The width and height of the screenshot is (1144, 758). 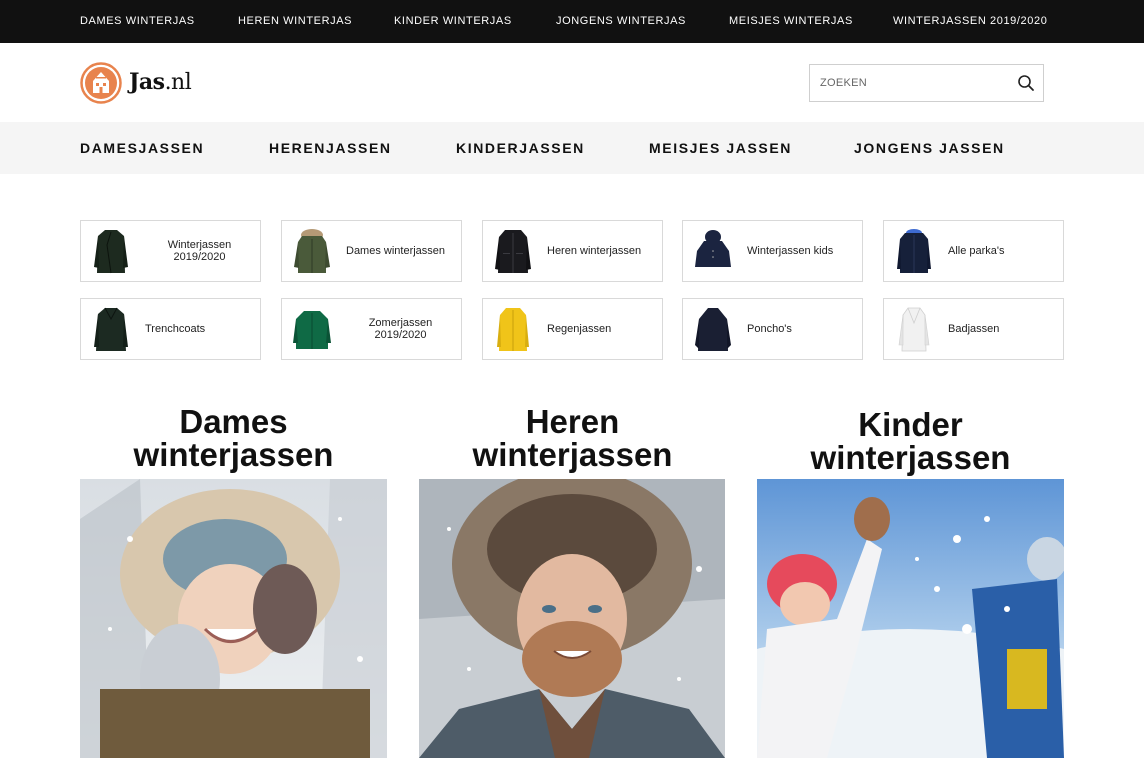 What do you see at coordinates (790, 251) in the screenshot?
I see `category-label: Winterjassen kids` at bounding box center [790, 251].